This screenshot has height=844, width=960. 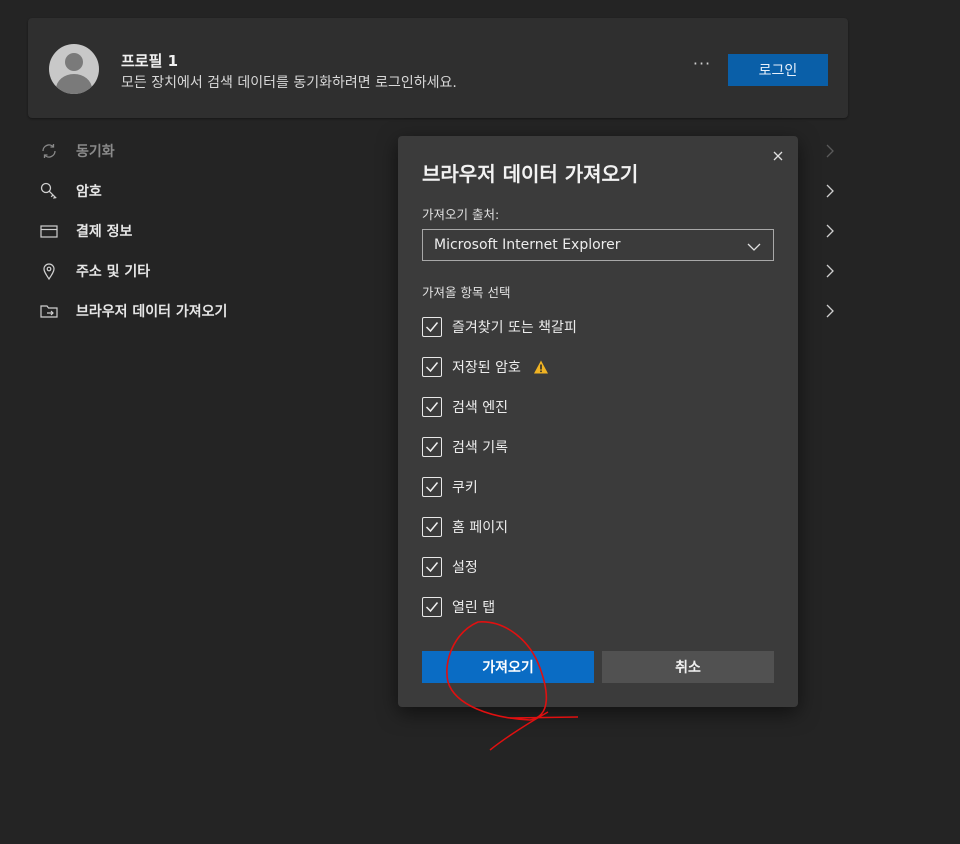 I want to click on more-options-button: ···, so click(x=702, y=67).